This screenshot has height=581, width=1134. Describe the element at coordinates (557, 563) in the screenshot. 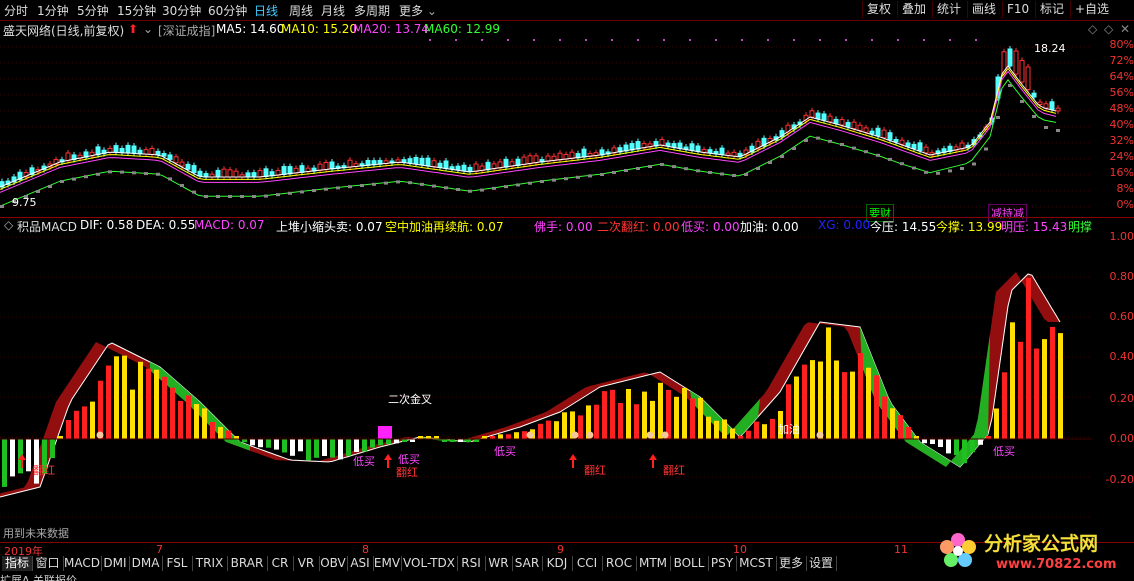

I see `indicator-tab: KDJ` at that location.